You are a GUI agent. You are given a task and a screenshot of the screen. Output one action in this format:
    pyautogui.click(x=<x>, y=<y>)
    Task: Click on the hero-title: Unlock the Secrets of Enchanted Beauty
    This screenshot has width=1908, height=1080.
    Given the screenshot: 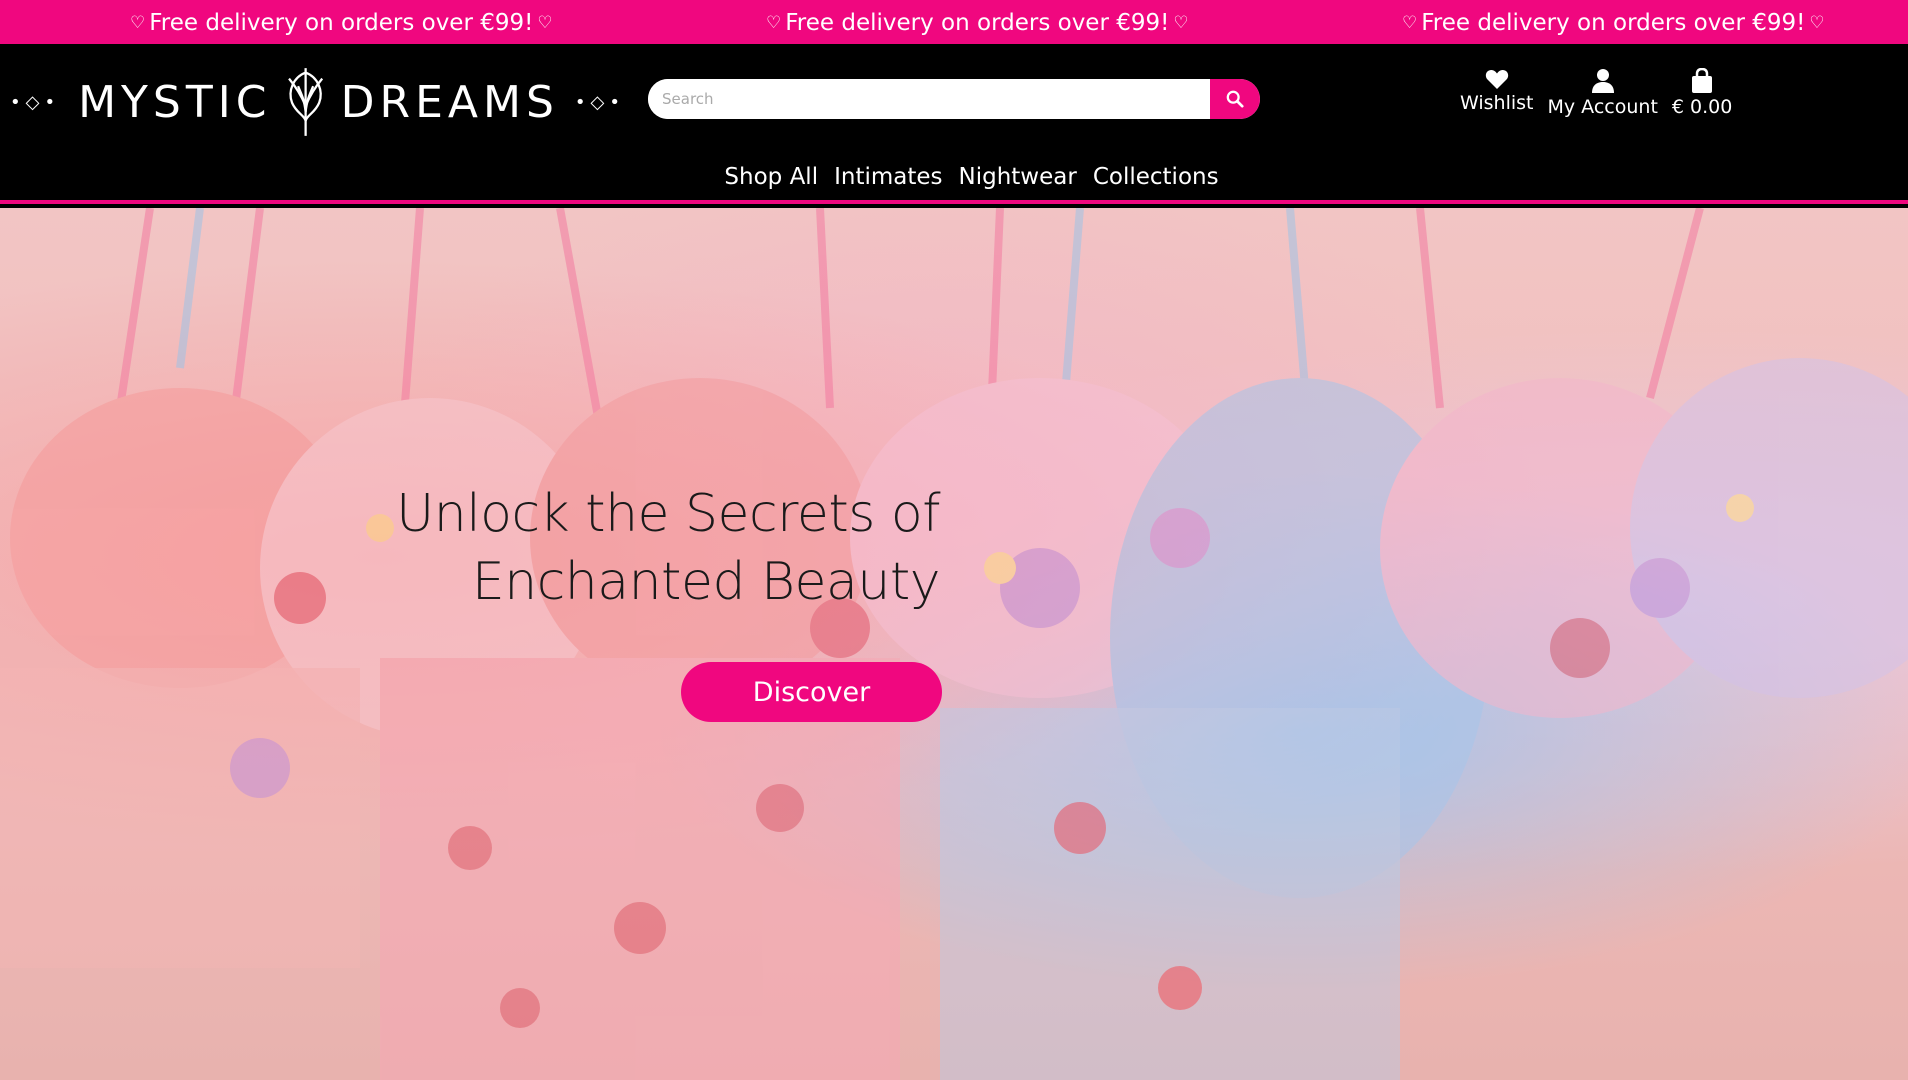 What is the action you would take?
    pyautogui.click(x=650, y=548)
    